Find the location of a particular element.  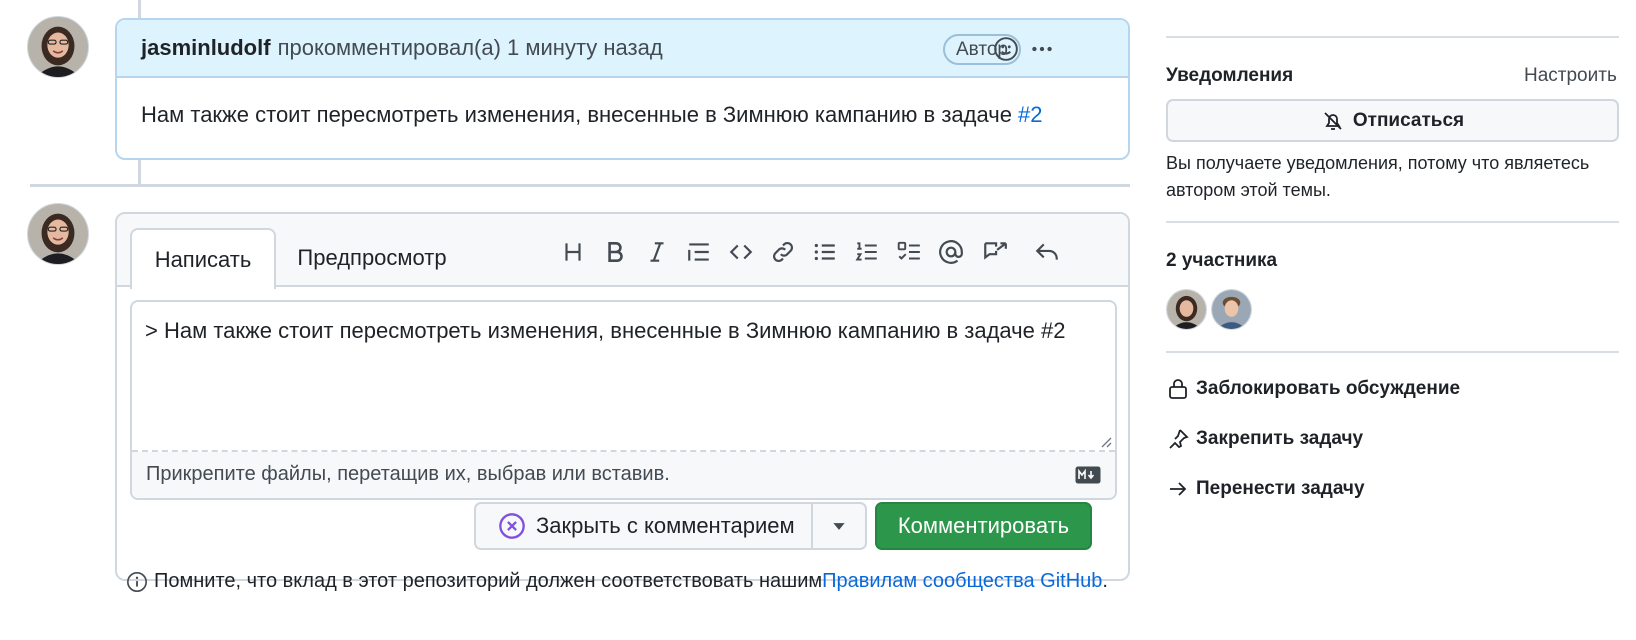

markdown-icon is located at coordinates (1088, 475).